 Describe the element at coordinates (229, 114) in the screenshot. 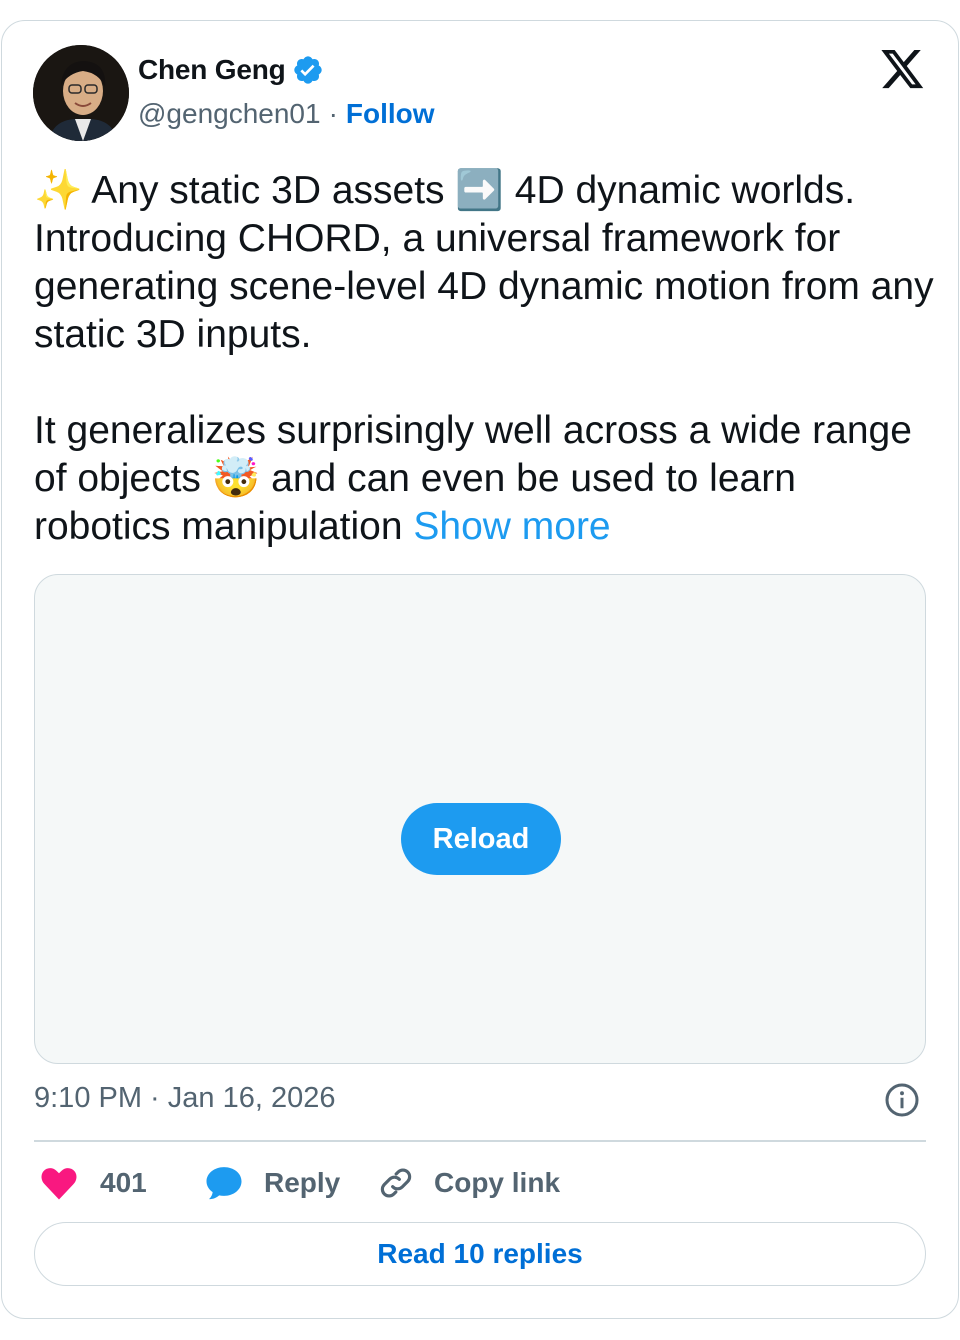

I see `author-handle: @gengchen01` at that location.